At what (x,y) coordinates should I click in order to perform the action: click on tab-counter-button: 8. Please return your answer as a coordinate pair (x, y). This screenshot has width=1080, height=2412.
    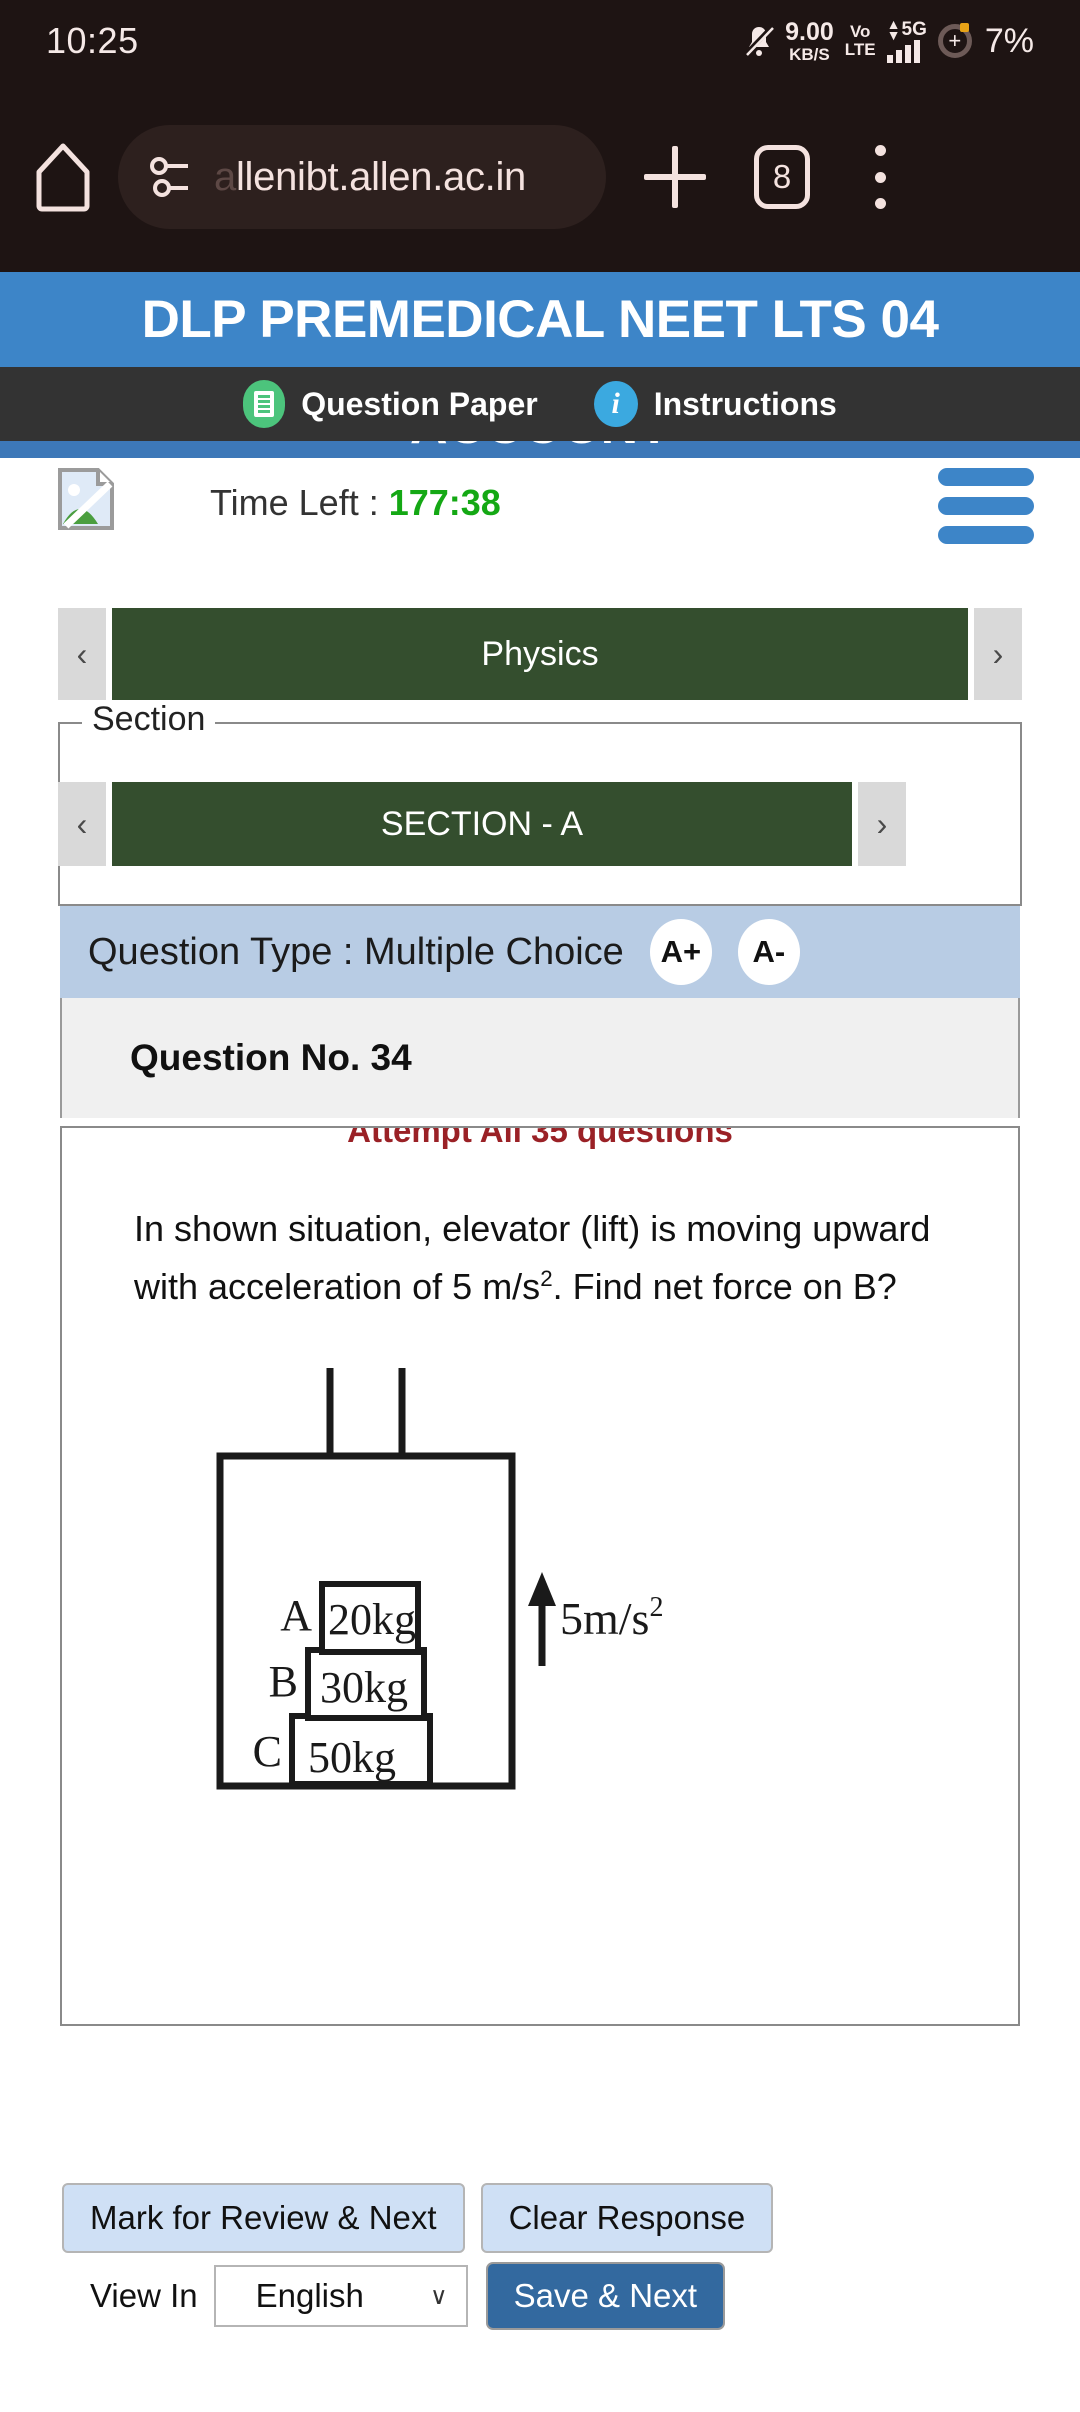
    Looking at the image, I should click on (782, 177).